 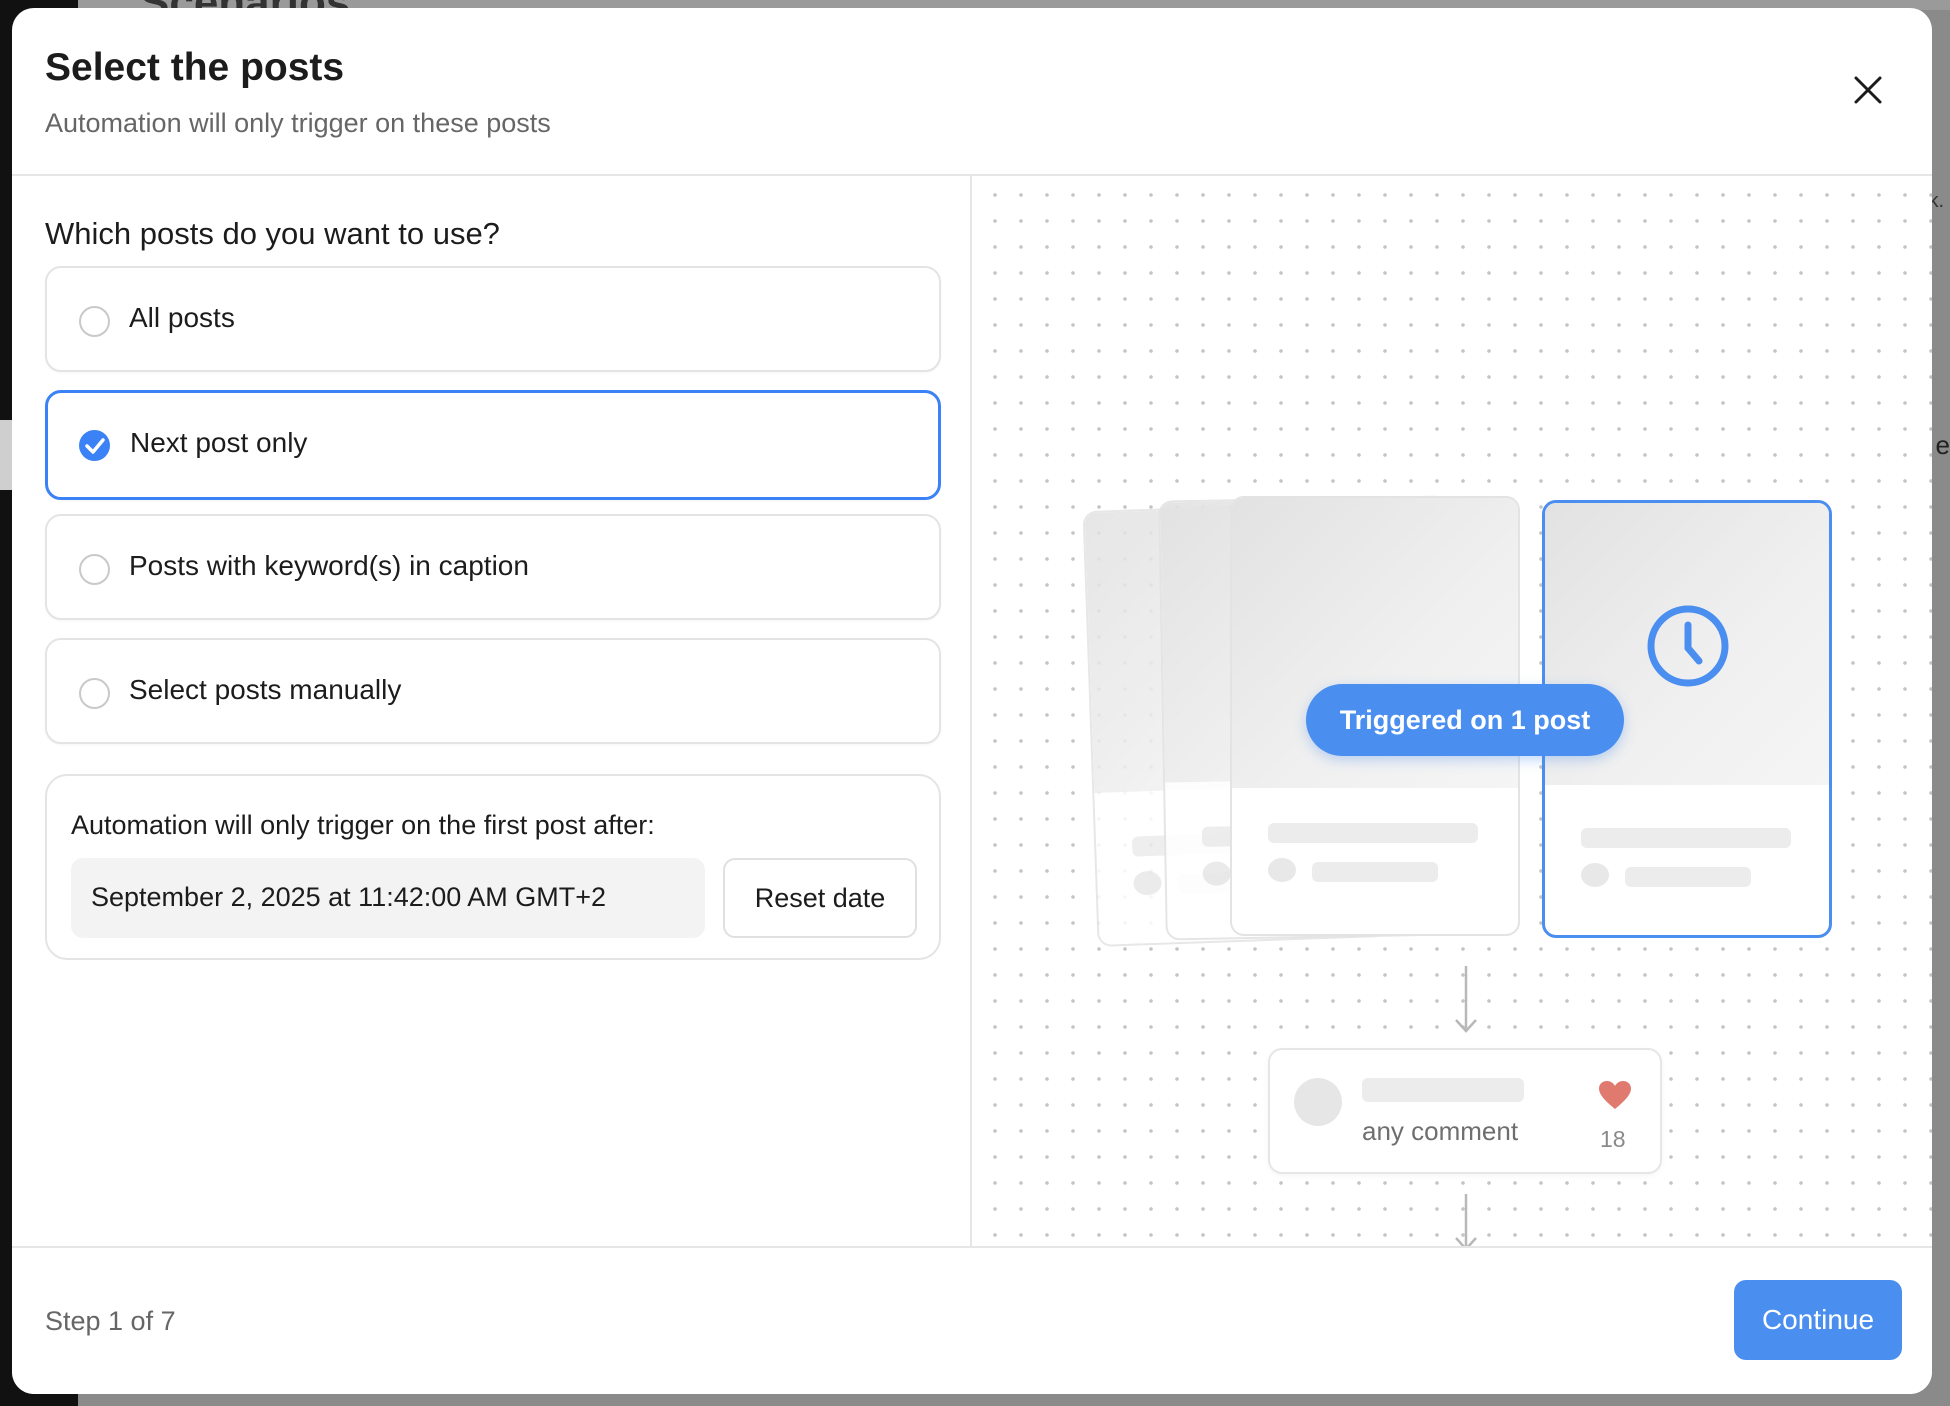 What do you see at coordinates (1688, 646) in the screenshot?
I see `clock-icon` at bounding box center [1688, 646].